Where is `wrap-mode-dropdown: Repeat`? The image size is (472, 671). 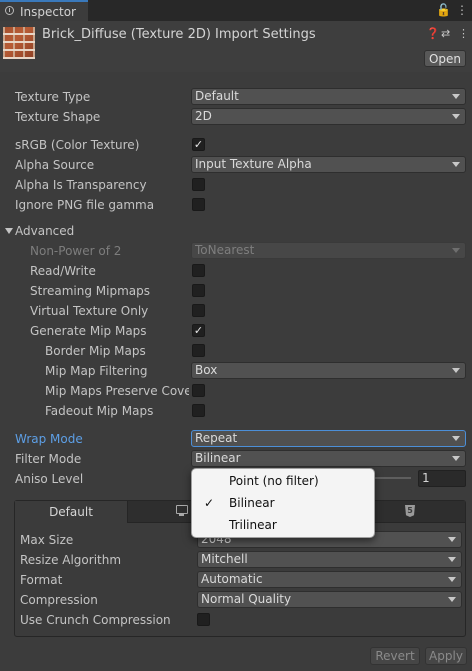
wrap-mode-dropdown: Repeat is located at coordinates (328, 438).